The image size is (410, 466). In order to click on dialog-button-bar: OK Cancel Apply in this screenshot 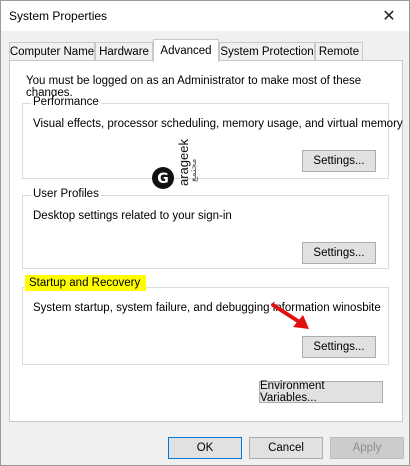, I will do `click(205, 446)`.